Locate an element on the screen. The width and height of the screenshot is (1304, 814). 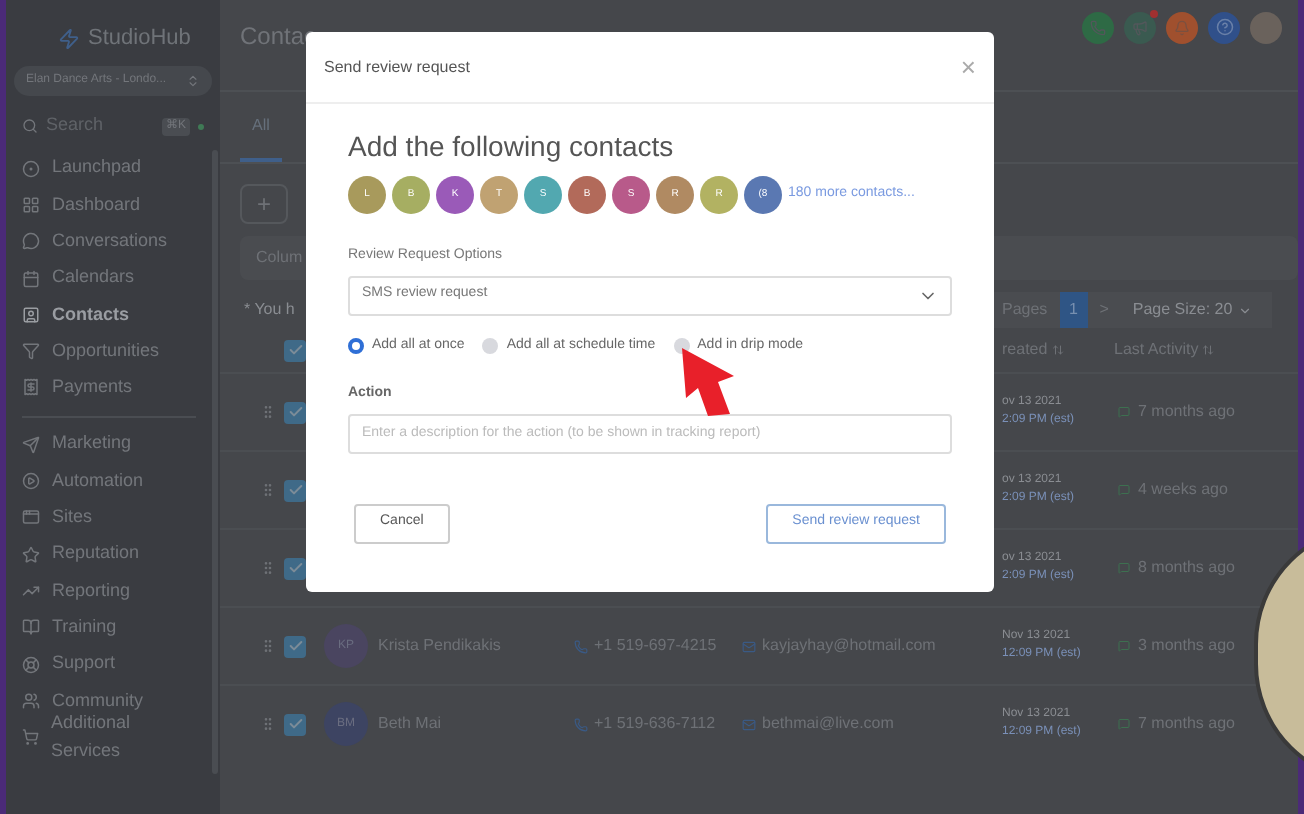
nav-item: Support is located at coordinates (109, 664).